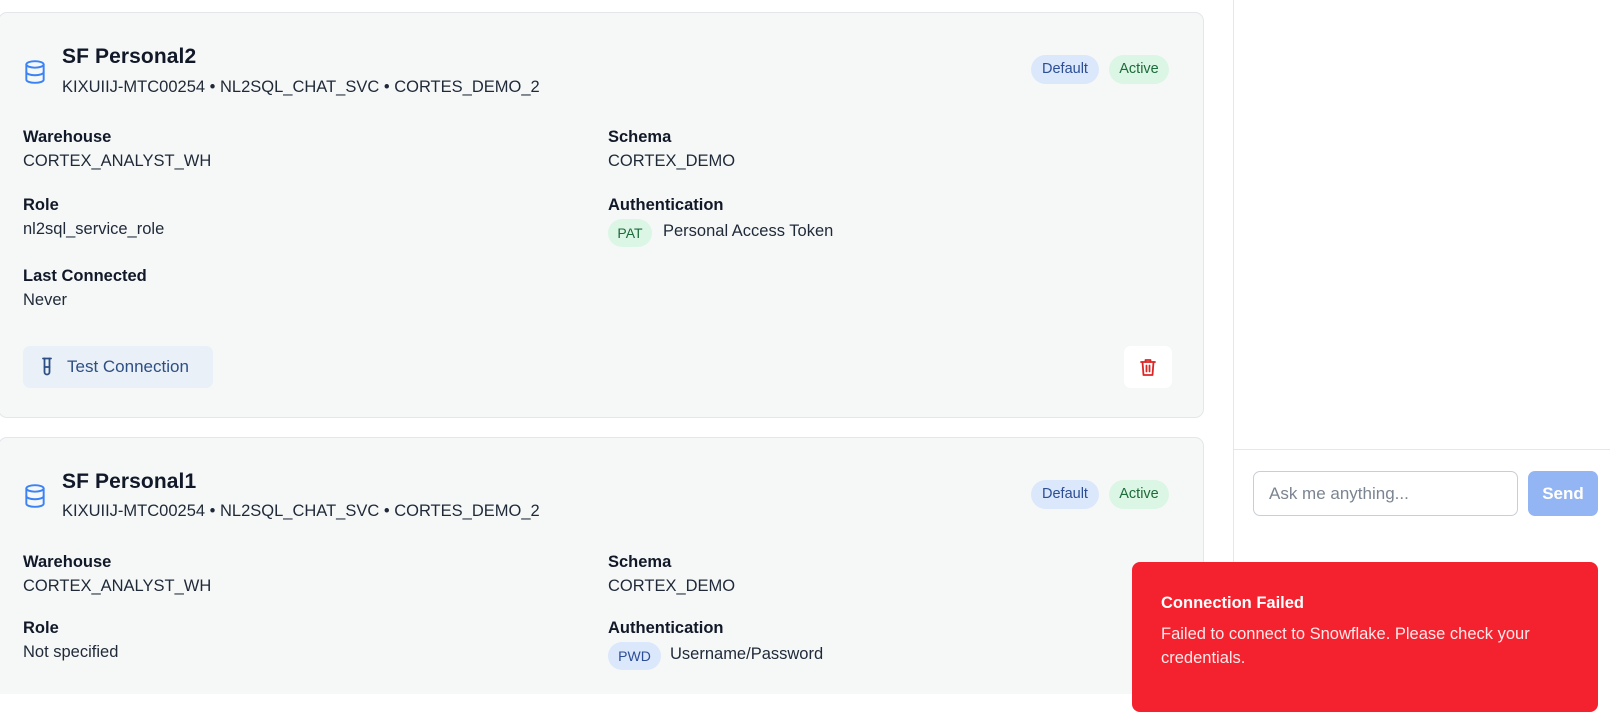 The width and height of the screenshot is (1610, 712). What do you see at coordinates (45, 300) in the screenshot?
I see `last-connected-value: Never` at bounding box center [45, 300].